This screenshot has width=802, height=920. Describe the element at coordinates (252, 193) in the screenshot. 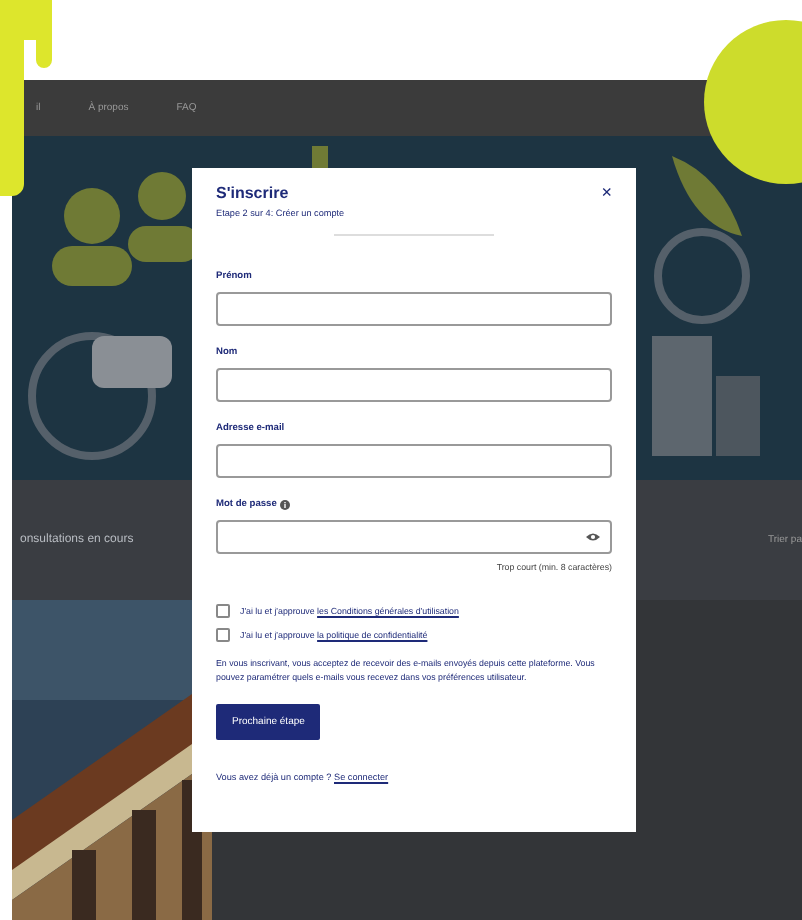

I see `dialog-title: S'inscrire` at that location.